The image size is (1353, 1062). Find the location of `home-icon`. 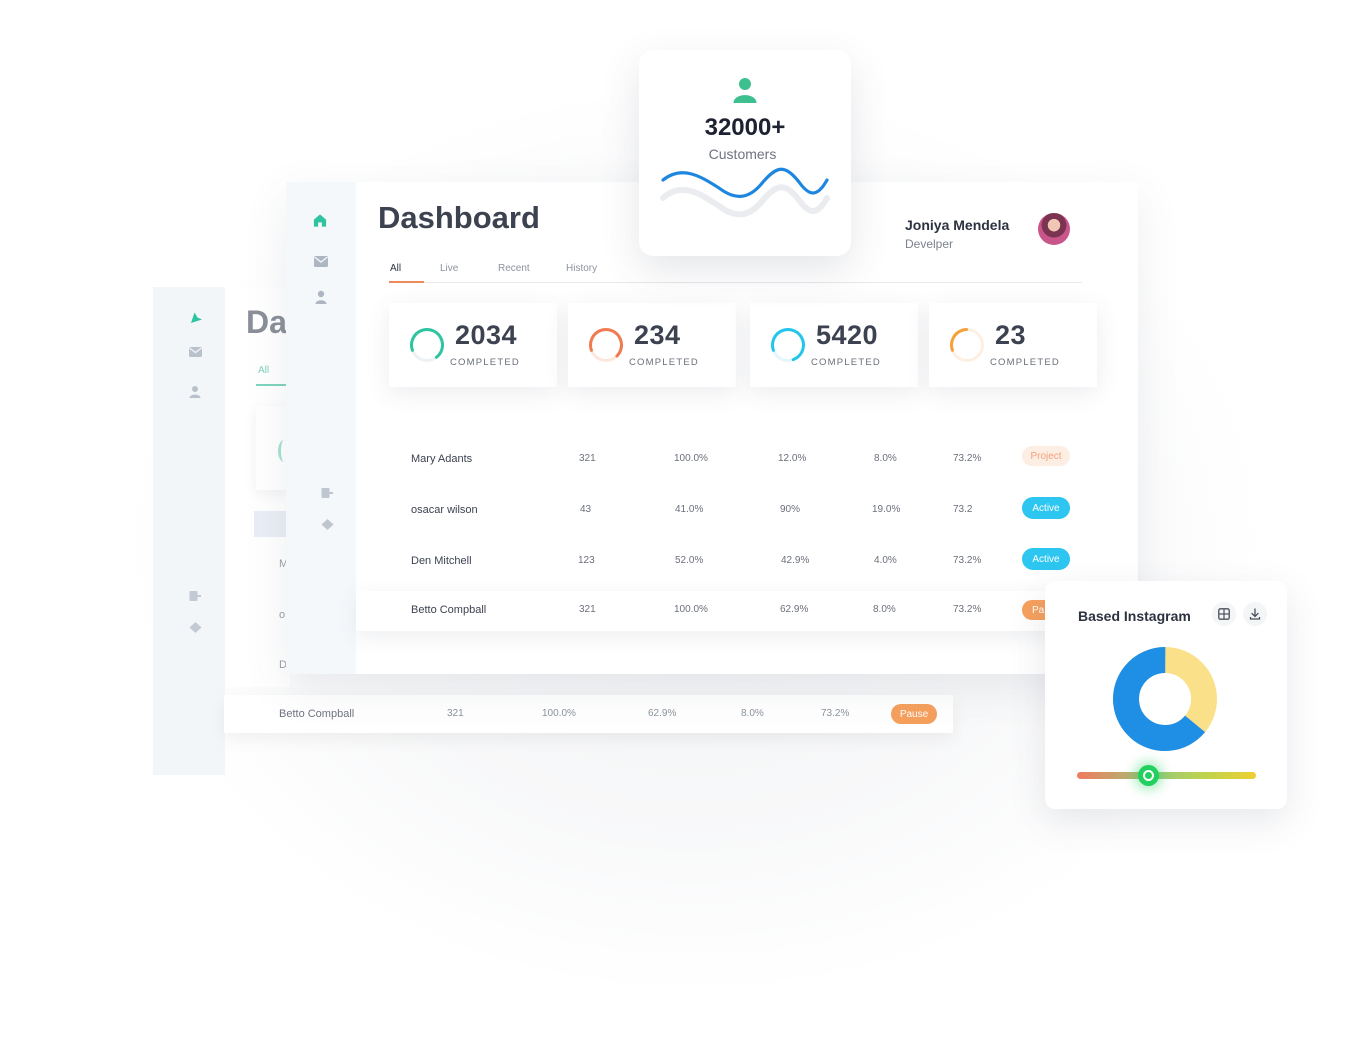

home-icon is located at coordinates (320, 220).